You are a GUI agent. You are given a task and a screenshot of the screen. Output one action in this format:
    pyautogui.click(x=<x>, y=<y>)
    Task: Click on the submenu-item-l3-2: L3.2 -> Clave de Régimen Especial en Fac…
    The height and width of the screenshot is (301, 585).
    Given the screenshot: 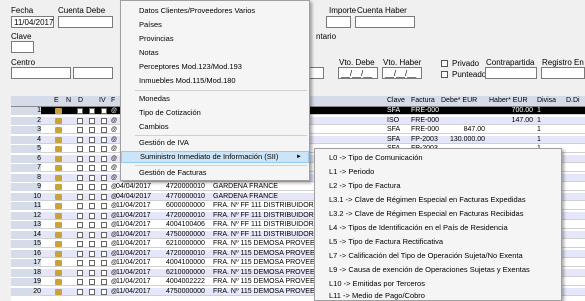 What is the action you would take?
    pyautogui.click(x=438, y=214)
    